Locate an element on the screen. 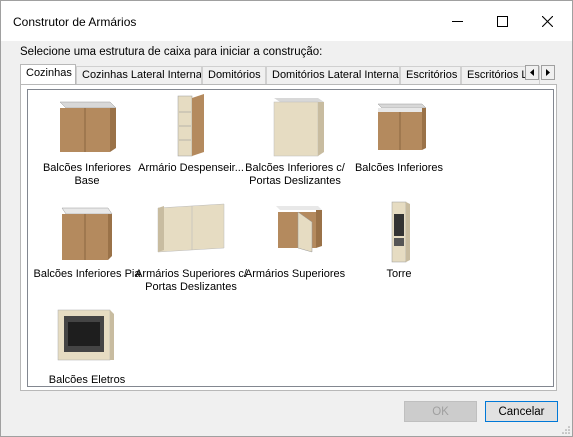 The image size is (573, 437). tab-escritorios: Escritórios is located at coordinates (430, 75).